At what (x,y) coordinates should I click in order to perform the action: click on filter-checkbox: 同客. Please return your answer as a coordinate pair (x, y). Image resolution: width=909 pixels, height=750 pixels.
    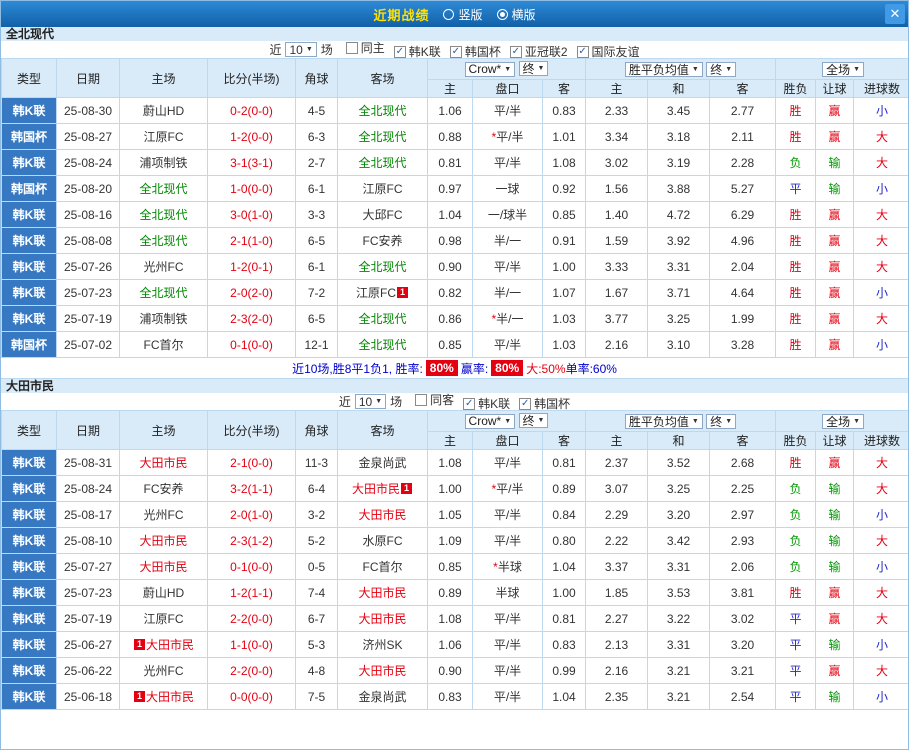
    Looking at the image, I should click on (434, 399).